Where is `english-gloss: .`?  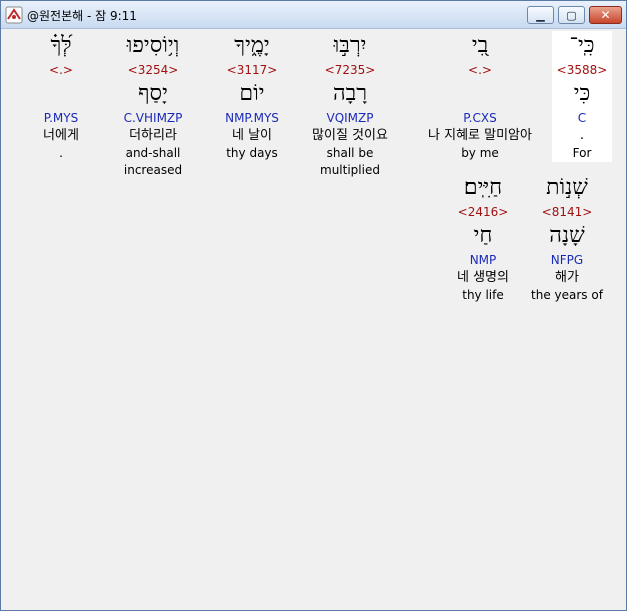
english-gloss: . is located at coordinates (61, 153).